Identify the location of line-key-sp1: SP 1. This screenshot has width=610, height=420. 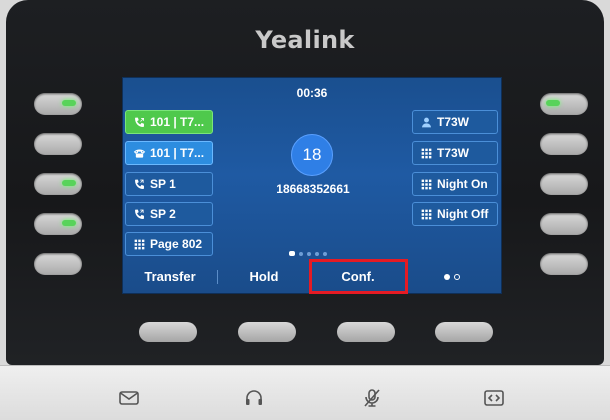
(169, 184).